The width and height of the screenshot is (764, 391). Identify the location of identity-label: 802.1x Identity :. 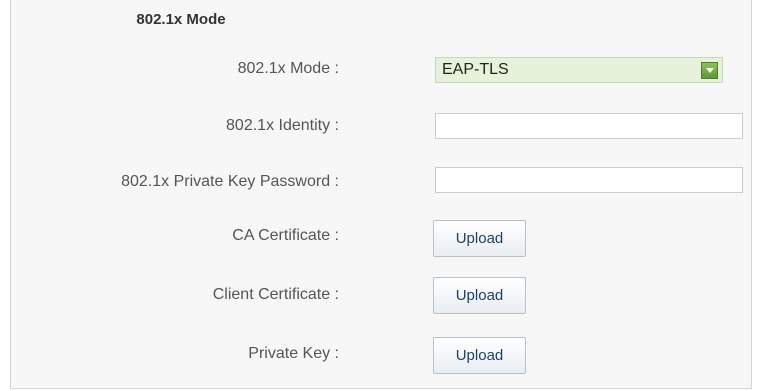
(282, 125).